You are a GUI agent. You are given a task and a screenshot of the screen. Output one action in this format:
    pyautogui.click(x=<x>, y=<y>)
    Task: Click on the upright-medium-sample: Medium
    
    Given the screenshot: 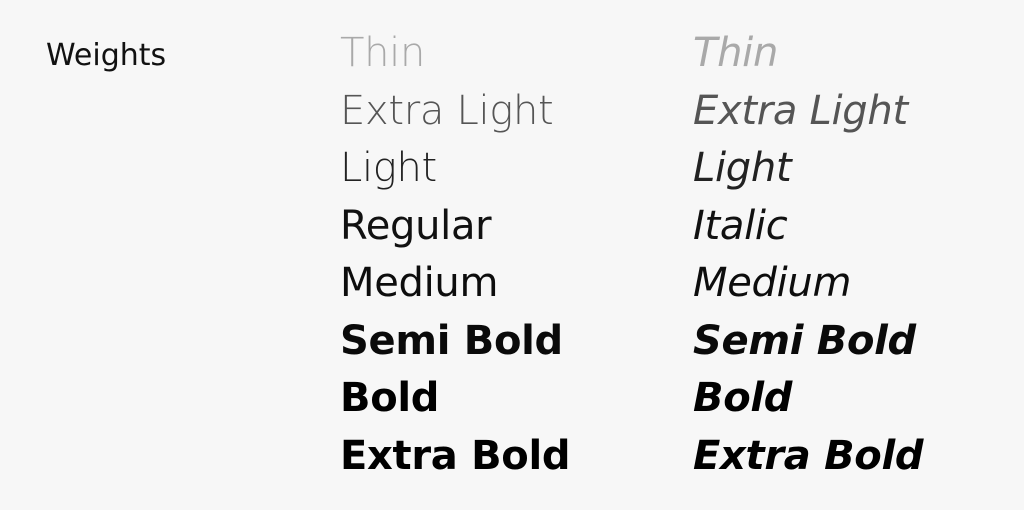 What is the action you would take?
    pyautogui.click(x=419, y=283)
    